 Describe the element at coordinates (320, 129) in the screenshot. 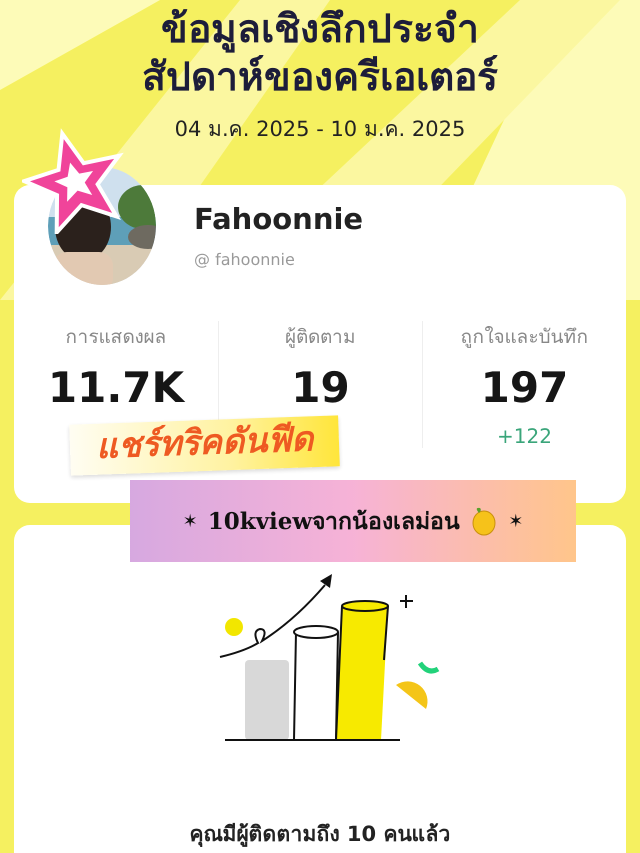

I see `date-range: 04 ม.ค. 2025 - 10 ม.ค. 2025` at that location.